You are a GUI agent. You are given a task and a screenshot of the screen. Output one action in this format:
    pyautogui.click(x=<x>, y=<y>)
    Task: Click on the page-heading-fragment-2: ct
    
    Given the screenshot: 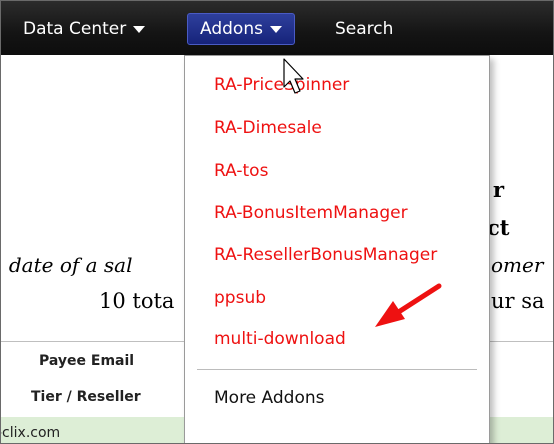 What is the action you would take?
    pyautogui.click(x=498, y=227)
    